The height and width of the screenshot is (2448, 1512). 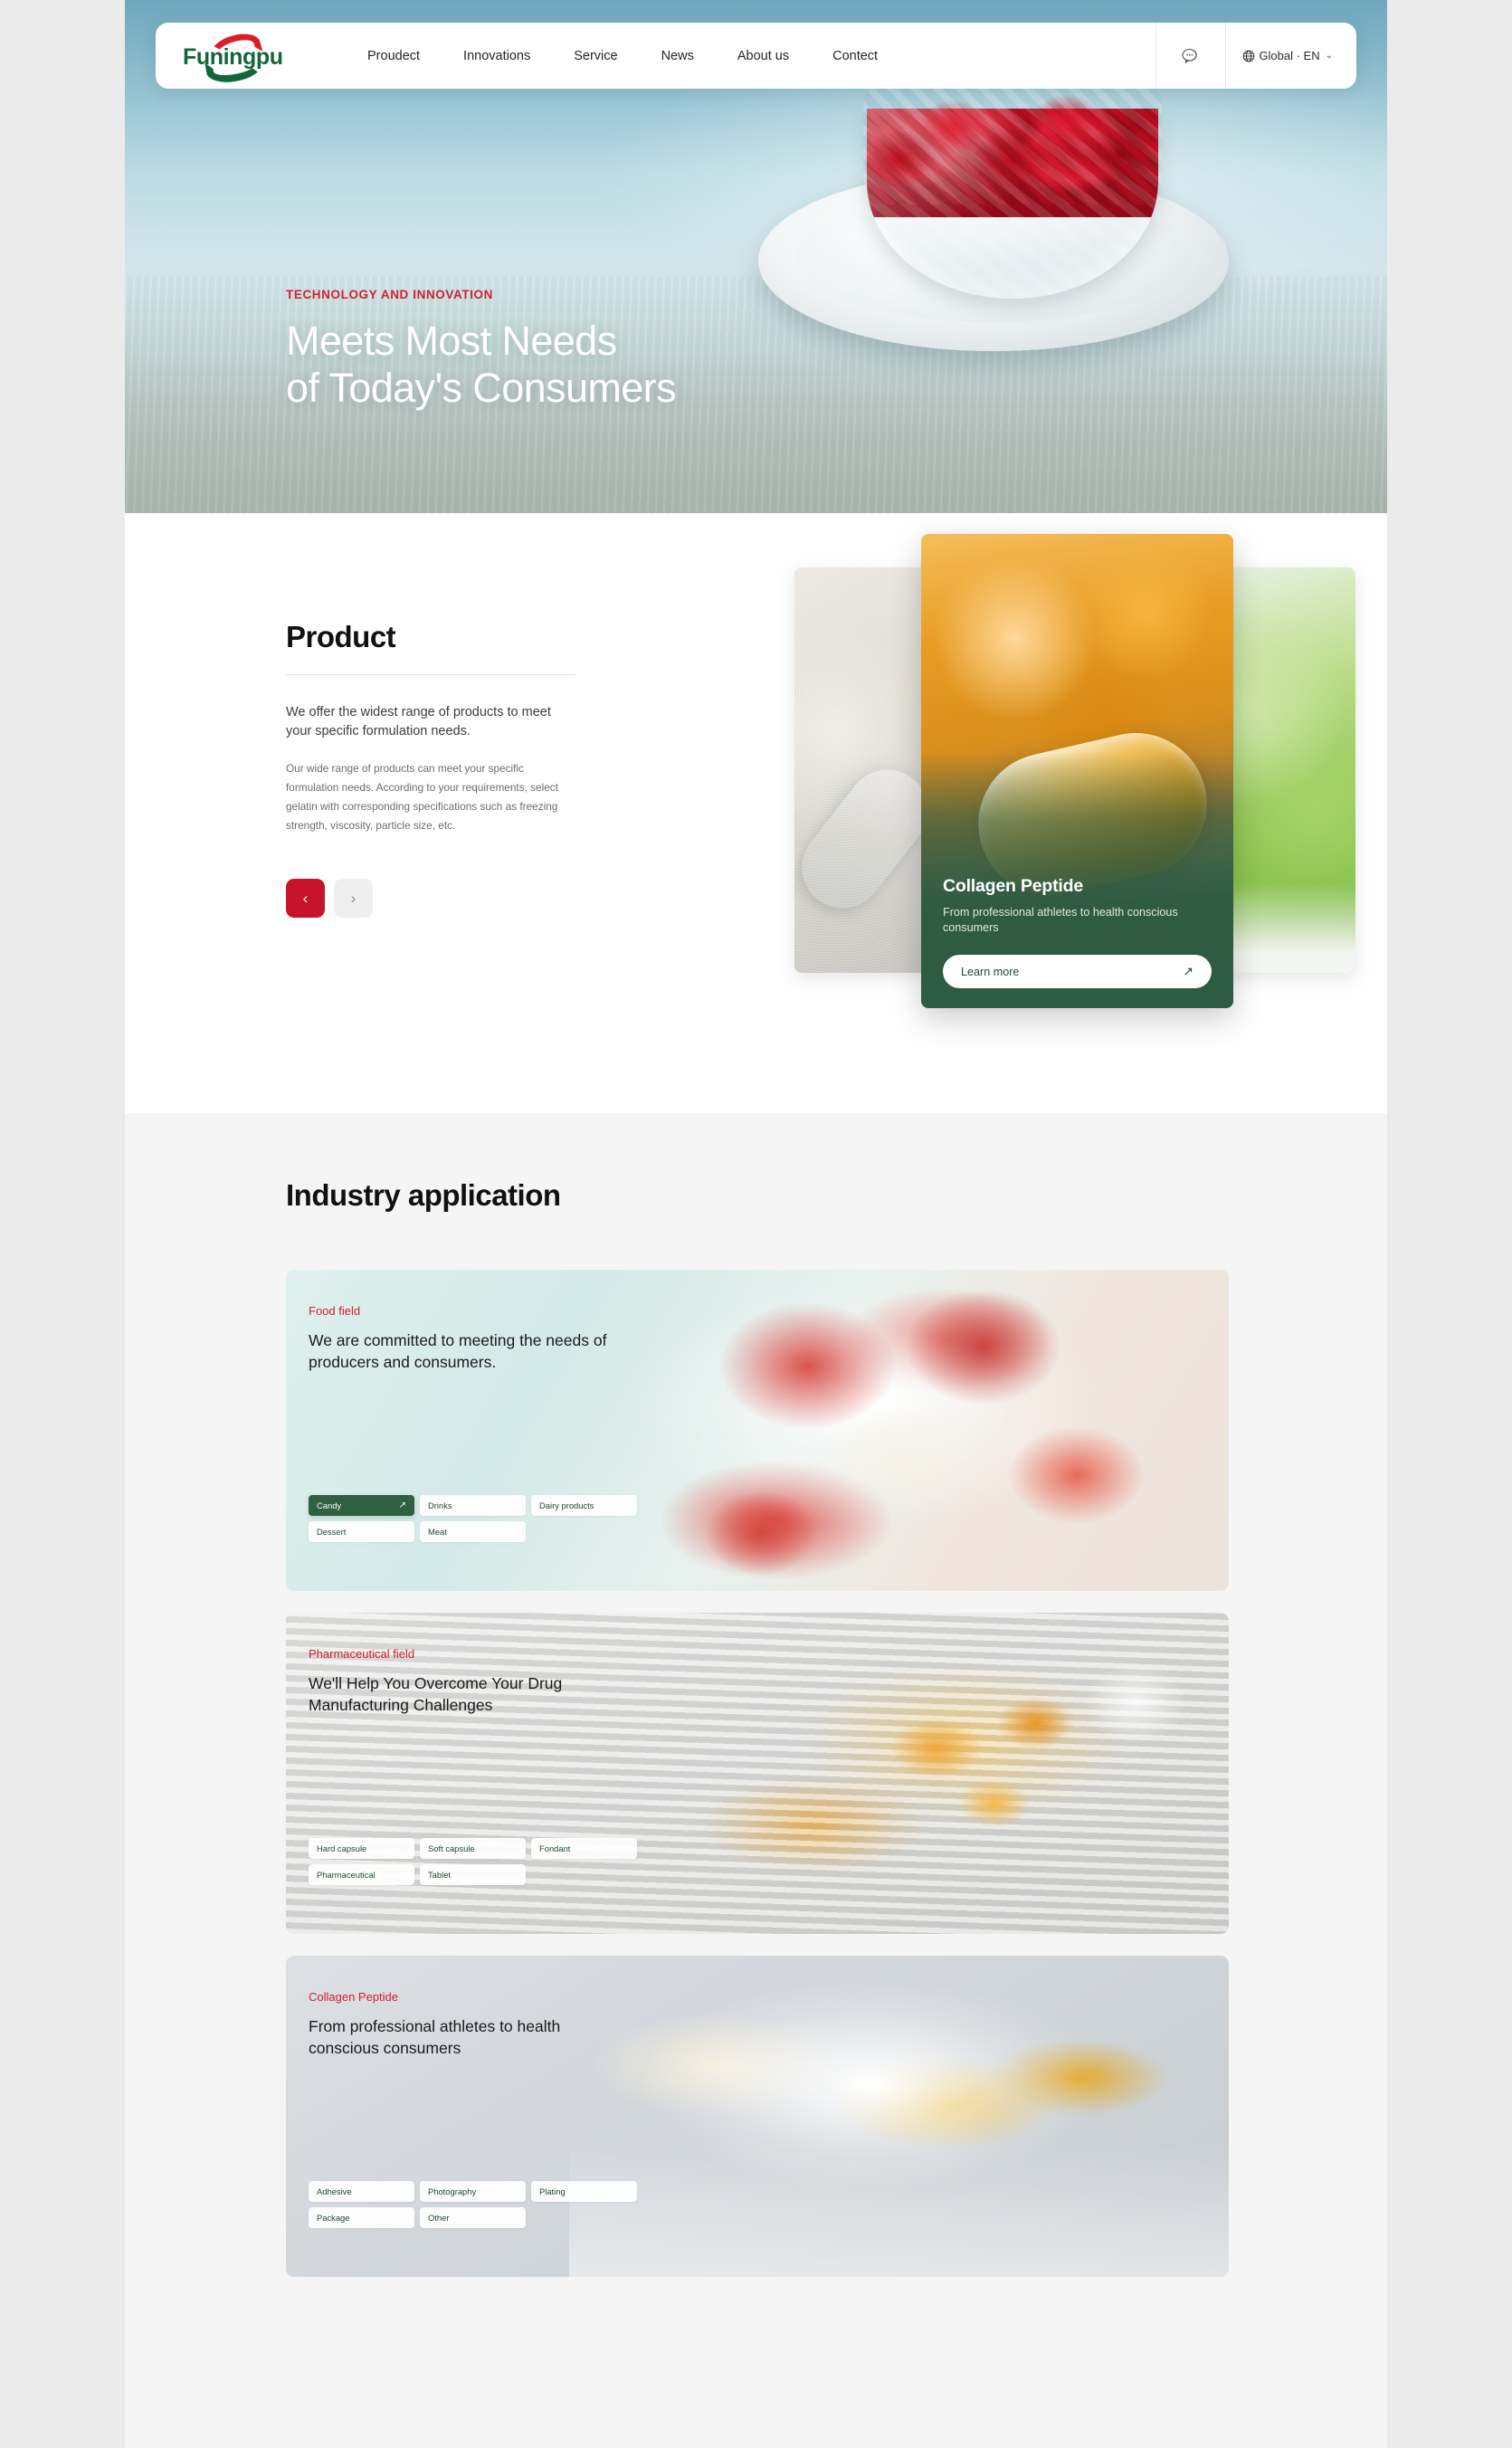 I want to click on nav-right-group: Global · EN ⌄, so click(x=1256, y=56).